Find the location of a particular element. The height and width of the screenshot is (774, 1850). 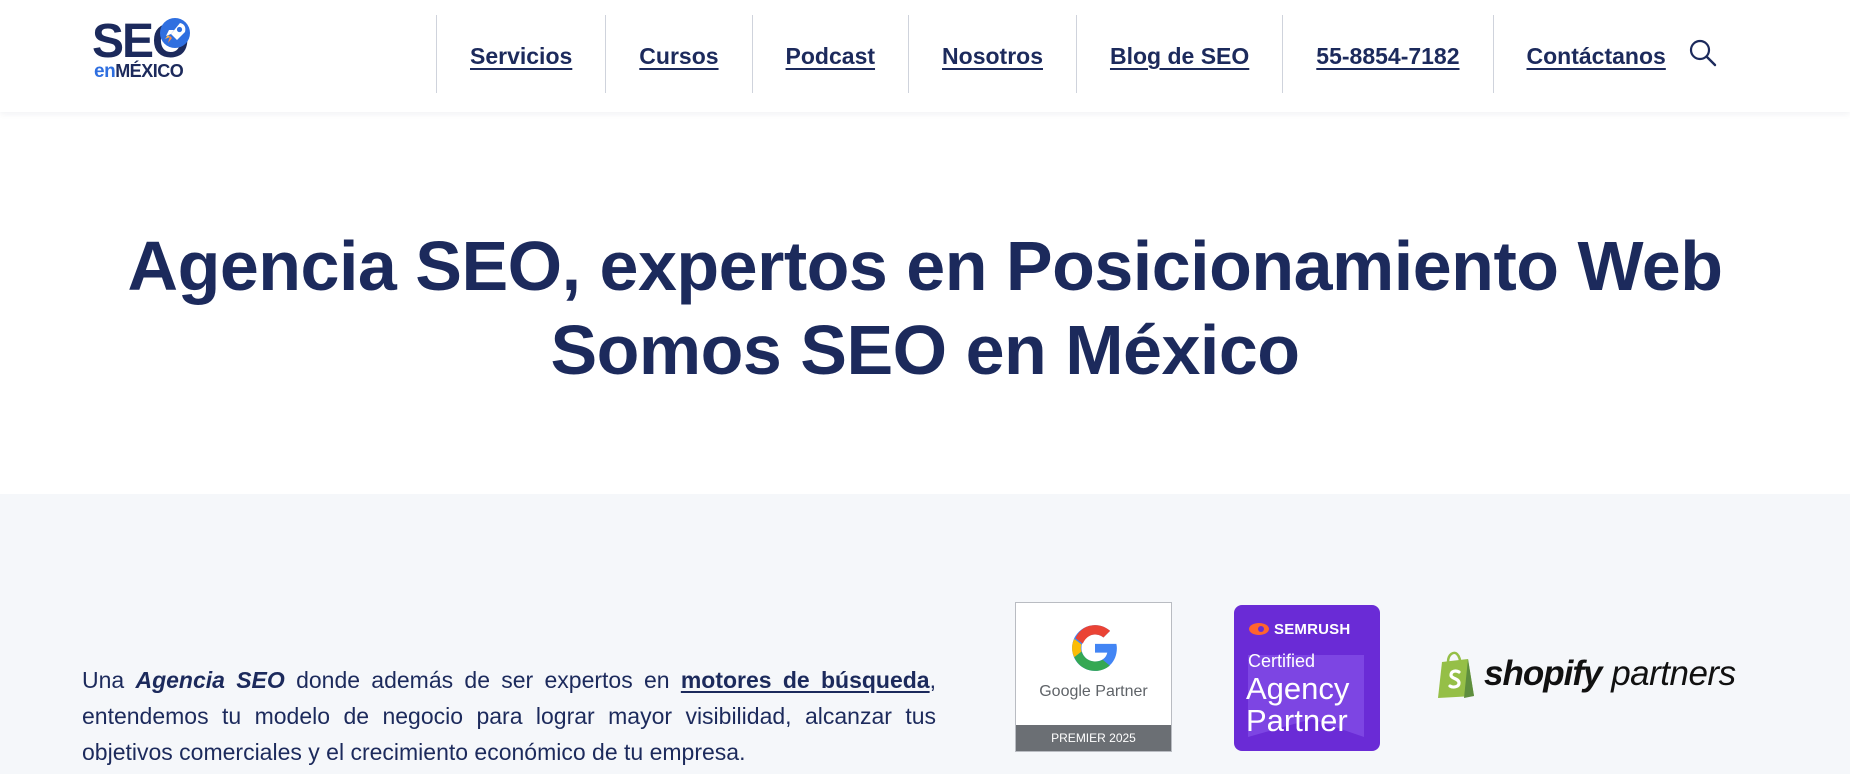

logo-mexico-text: MÉXICO is located at coordinates (149, 71).